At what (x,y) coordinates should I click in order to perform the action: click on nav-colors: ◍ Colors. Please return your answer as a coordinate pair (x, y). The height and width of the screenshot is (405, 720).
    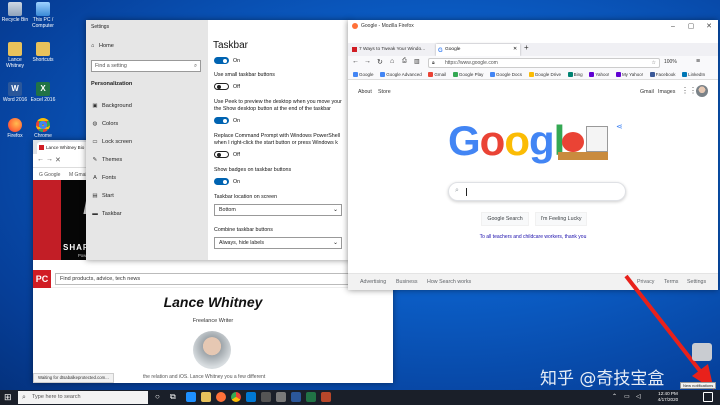
    Looking at the image, I should click on (147, 124).